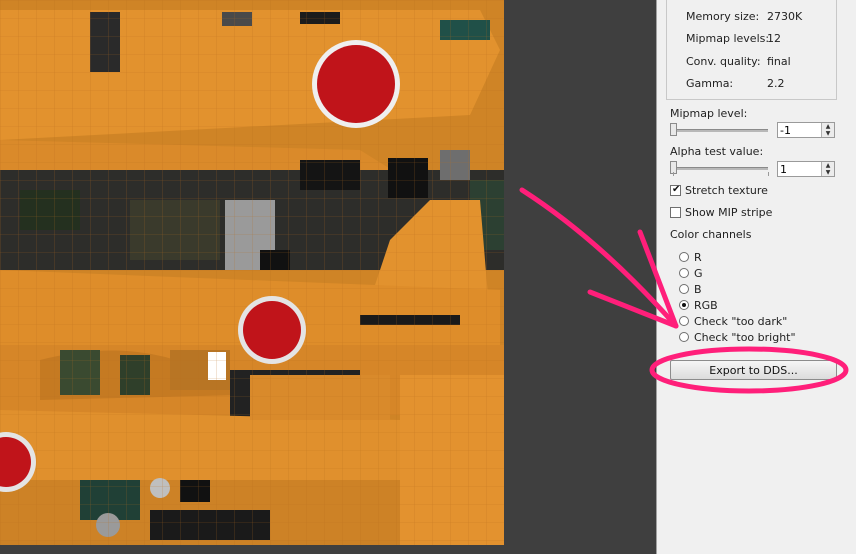 This screenshot has height=554, width=856. I want to click on alpha-test-spinbox: ▲ ▼, so click(806, 169).